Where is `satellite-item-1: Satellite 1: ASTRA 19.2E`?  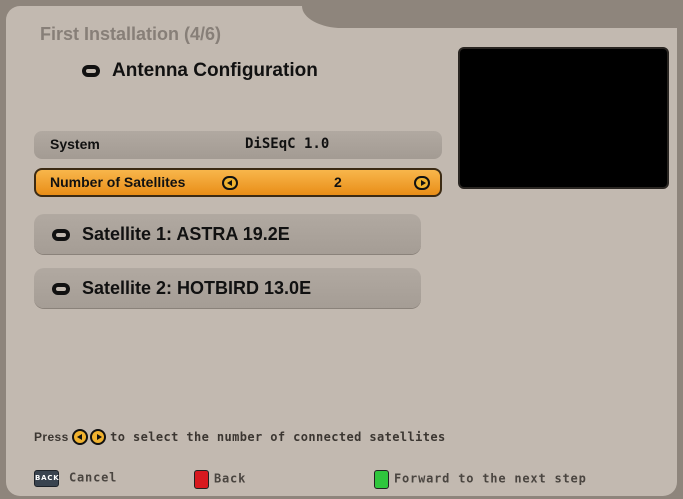
satellite-item-1: Satellite 1: ASTRA 19.2E is located at coordinates (227, 234).